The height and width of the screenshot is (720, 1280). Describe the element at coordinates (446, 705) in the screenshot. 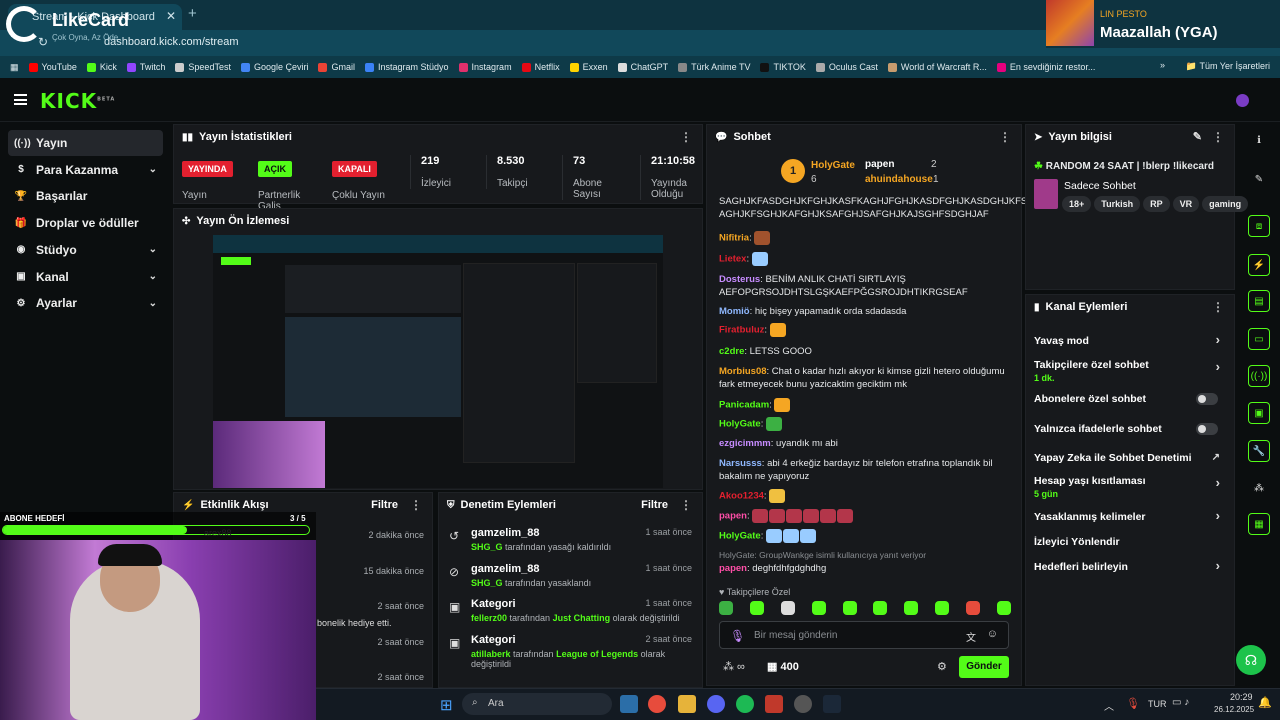

I see `windows-start-icon: ⊞` at that location.